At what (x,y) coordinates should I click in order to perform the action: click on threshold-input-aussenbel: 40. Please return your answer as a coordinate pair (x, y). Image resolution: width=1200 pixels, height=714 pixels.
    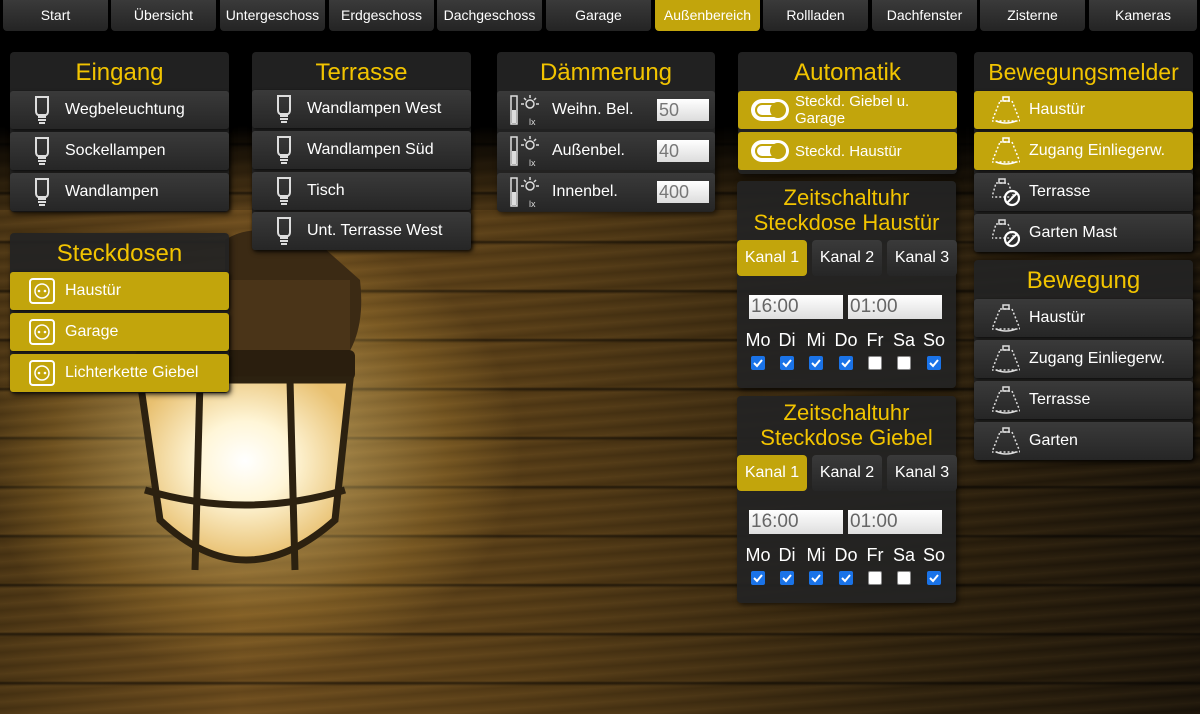
    Looking at the image, I should click on (683, 151).